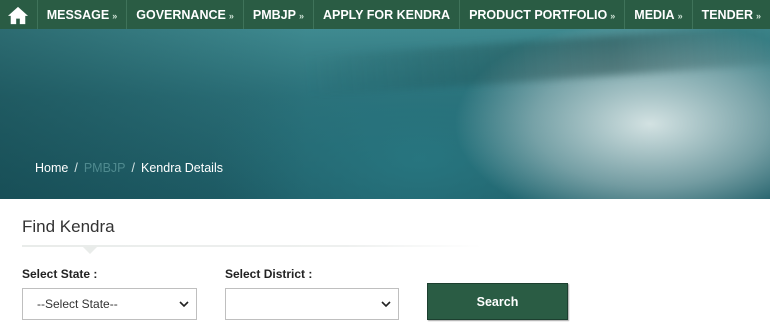 The height and width of the screenshot is (336, 770). I want to click on nav-apply-for-kendra: APPLY FOR KENDRA, so click(387, 14).